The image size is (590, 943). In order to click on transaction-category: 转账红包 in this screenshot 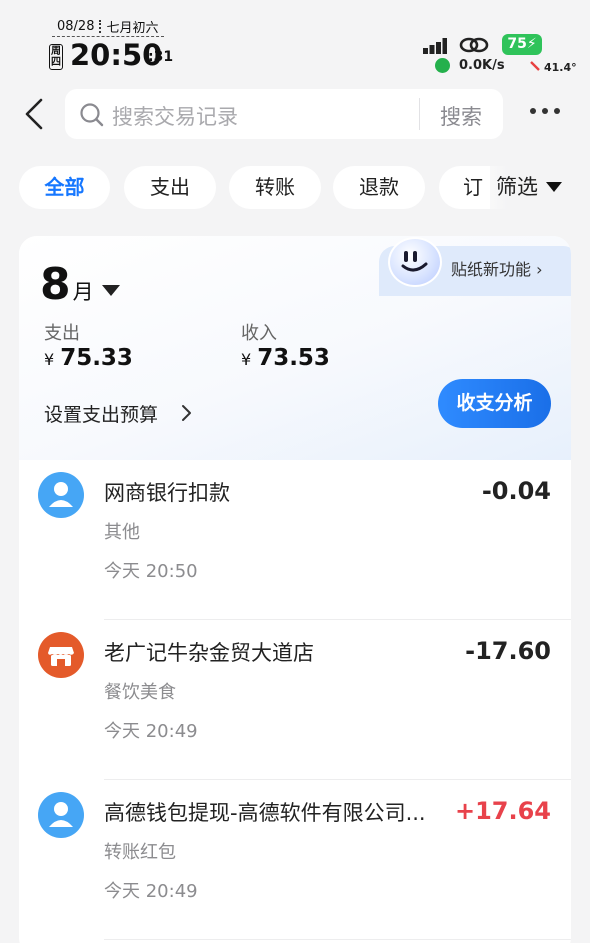, I will do `click(140, 852)`.